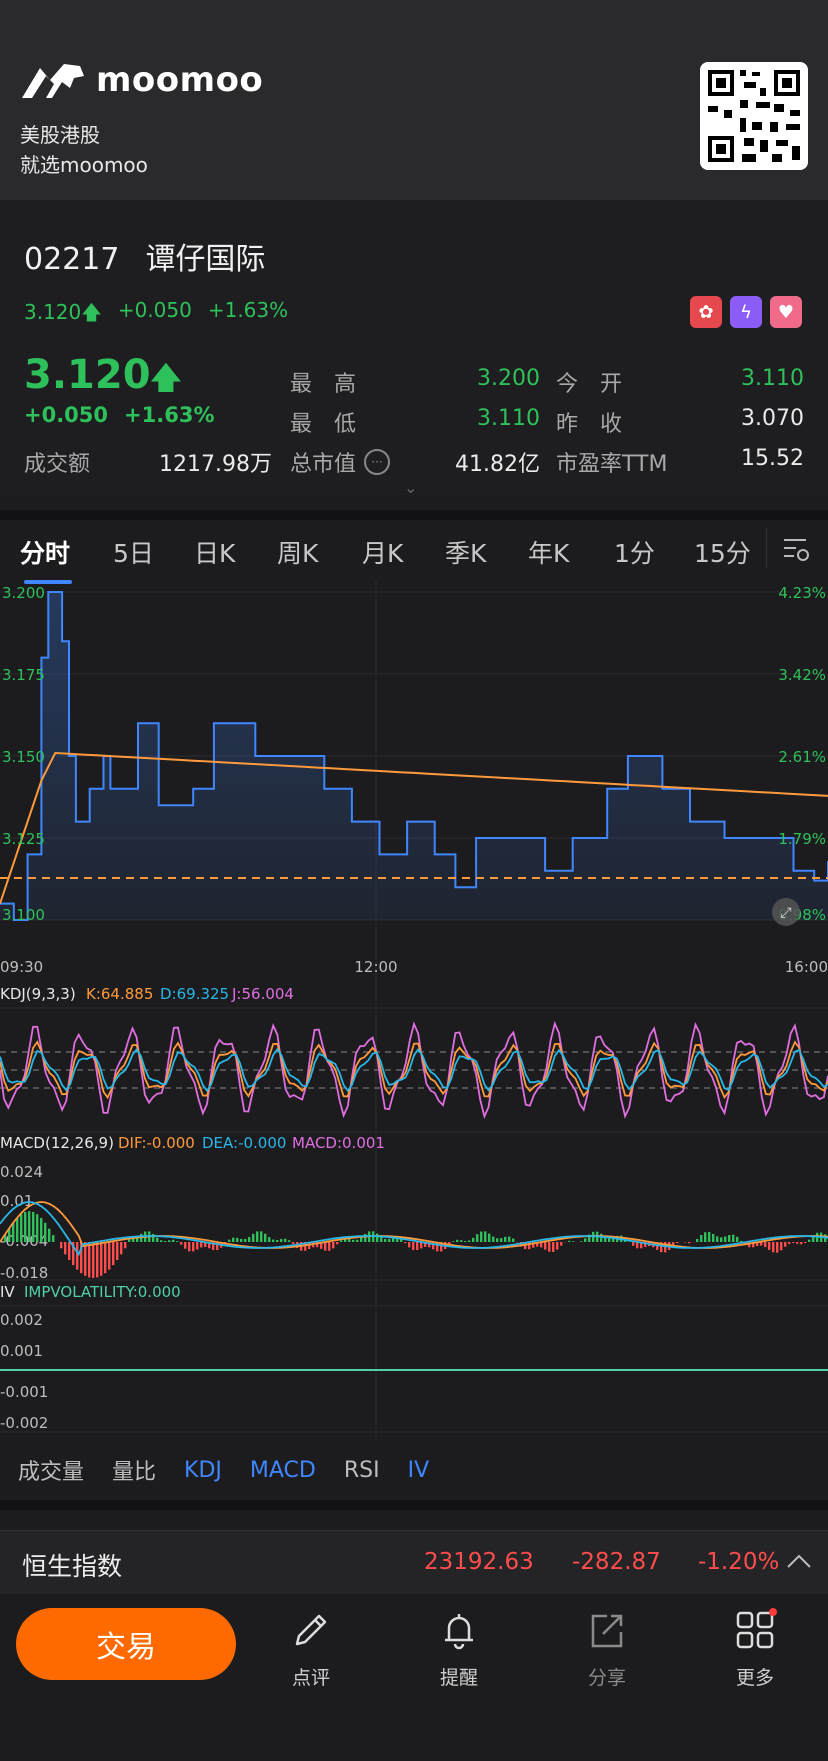 The height and width of the screenshot is (1761, 828). I want to click on indicator-kdj: KDJ, so click(203, 1470).